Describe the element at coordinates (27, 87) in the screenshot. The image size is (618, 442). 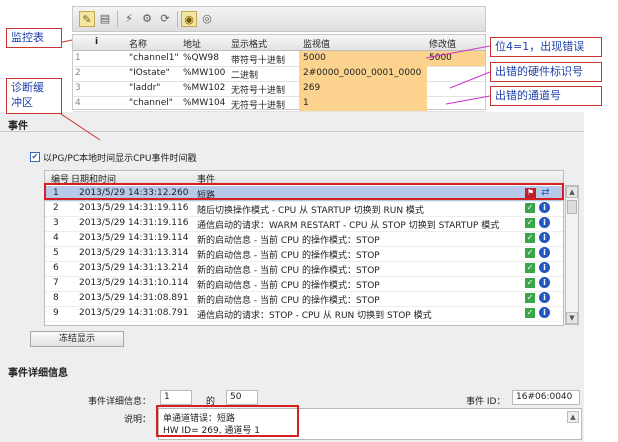
I see `diag-callout-line-1: 诊断缓` at that location.